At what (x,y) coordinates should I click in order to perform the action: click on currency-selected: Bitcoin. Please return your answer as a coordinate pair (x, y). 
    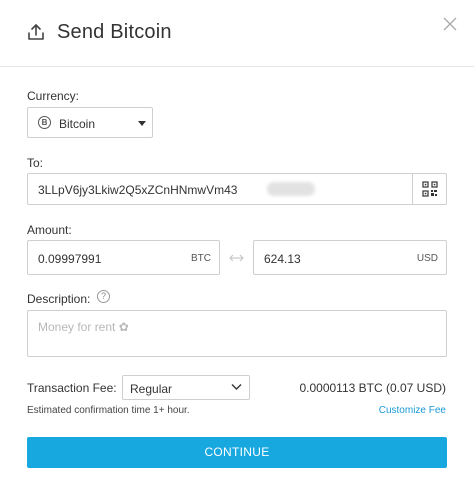
    Looking at the image, I should click on (77, 124).